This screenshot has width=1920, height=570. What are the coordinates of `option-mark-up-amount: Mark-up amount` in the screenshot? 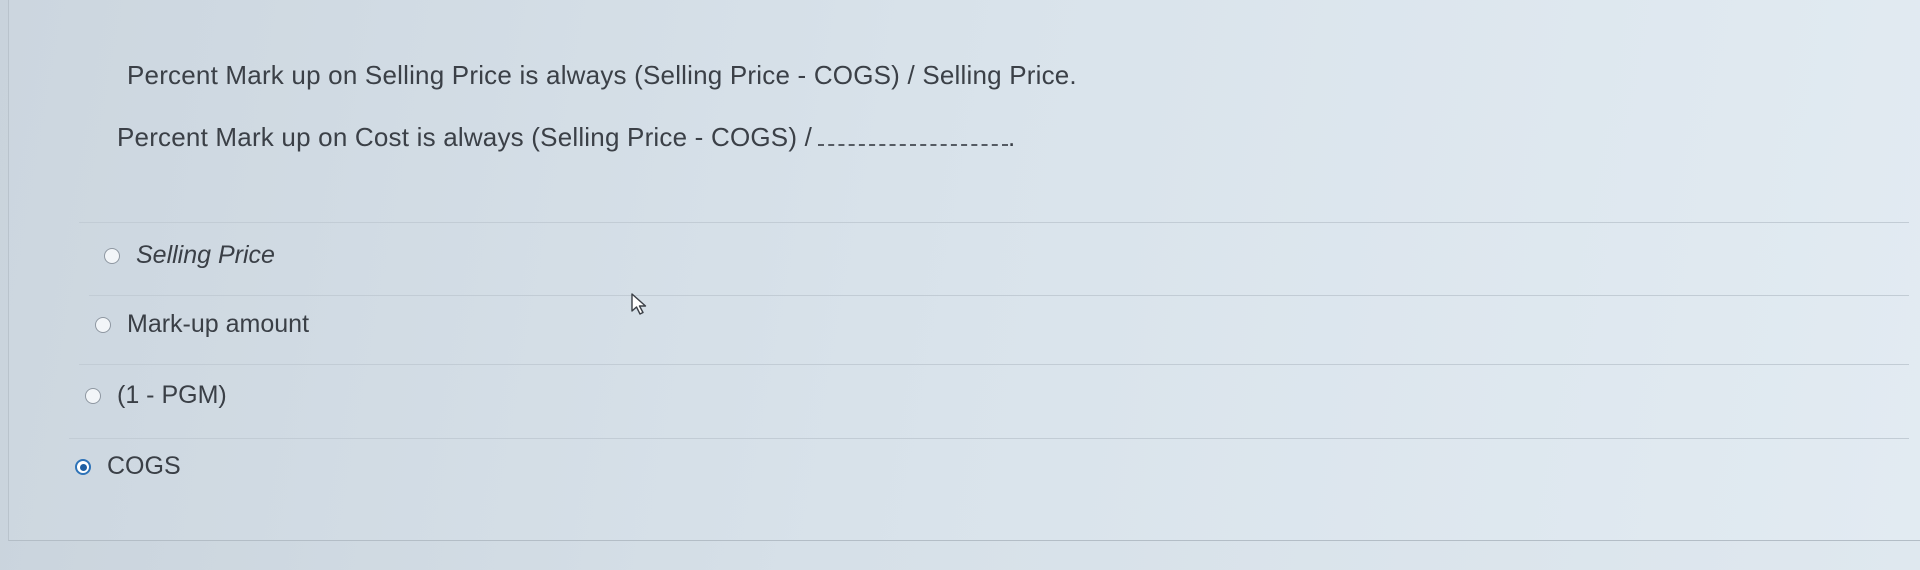 It's located at (202, 324).